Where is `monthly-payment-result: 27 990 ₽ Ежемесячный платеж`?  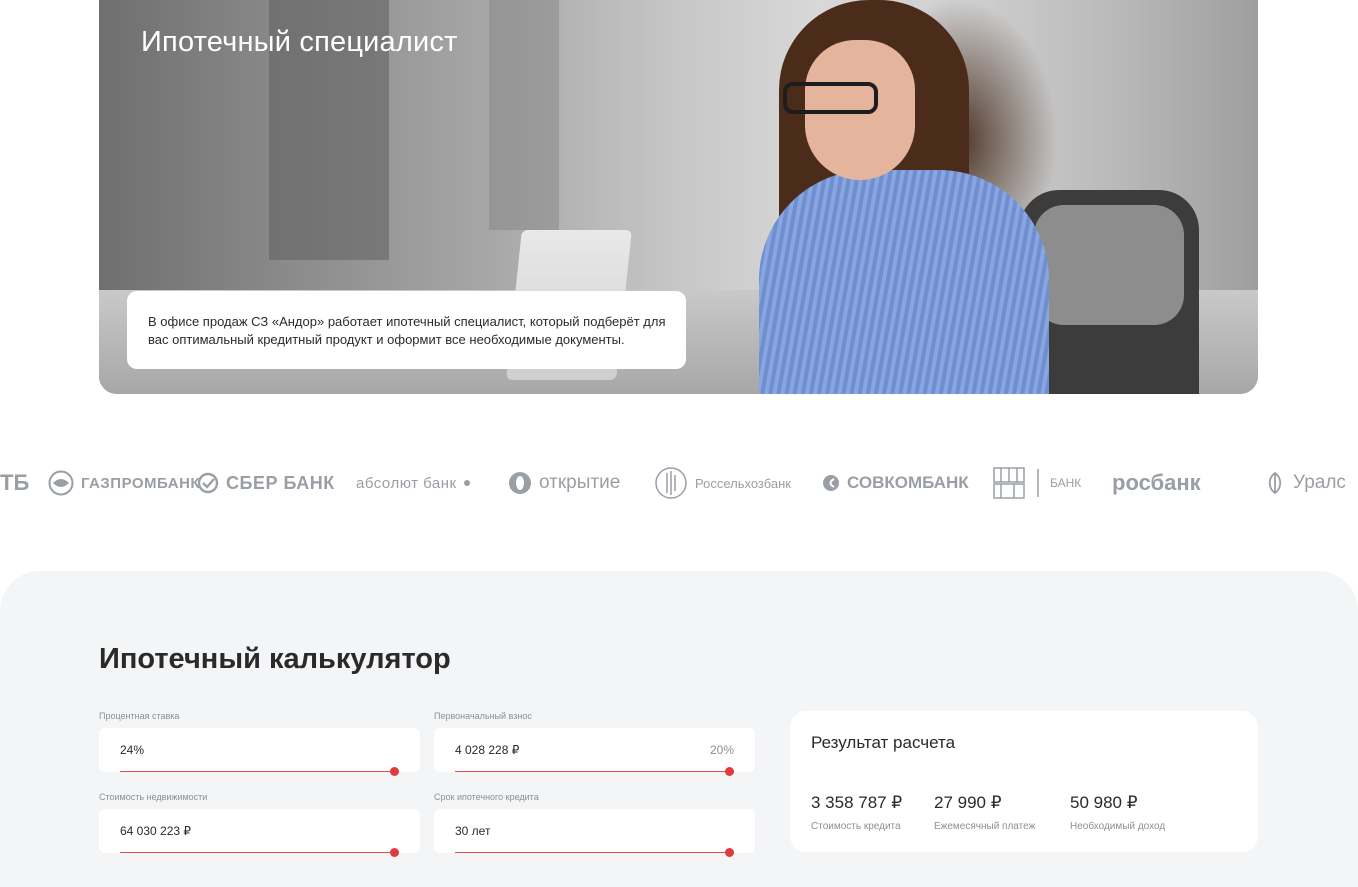
monthly-payment-result: 27 990 ₽ Ежемесячный платеж is located at coordinates (984, 812).